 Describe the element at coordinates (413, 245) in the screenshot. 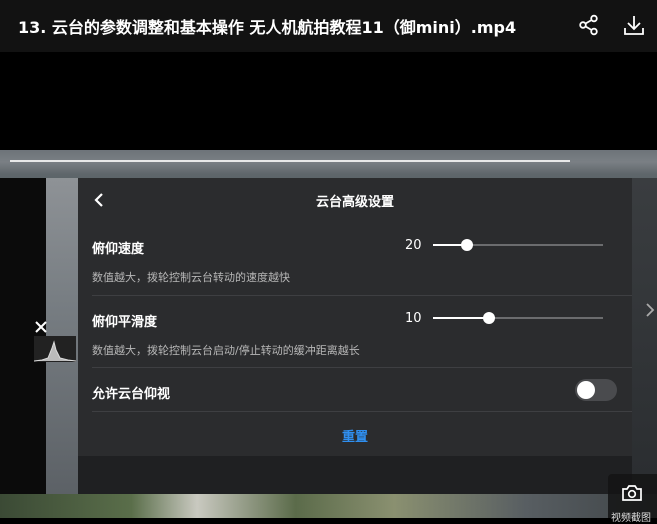

I see `pitch-speed-value: 20` at that location.